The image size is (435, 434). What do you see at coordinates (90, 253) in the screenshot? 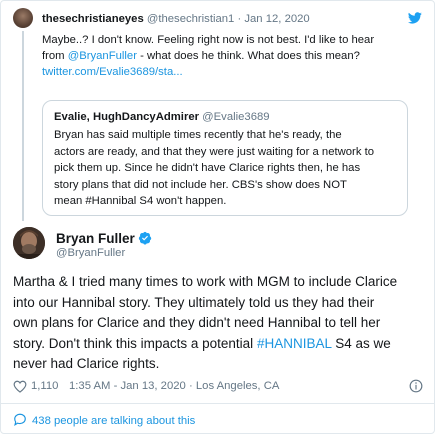
I see `main-handle: @BryanFuller` at bounding box center [90, 253].